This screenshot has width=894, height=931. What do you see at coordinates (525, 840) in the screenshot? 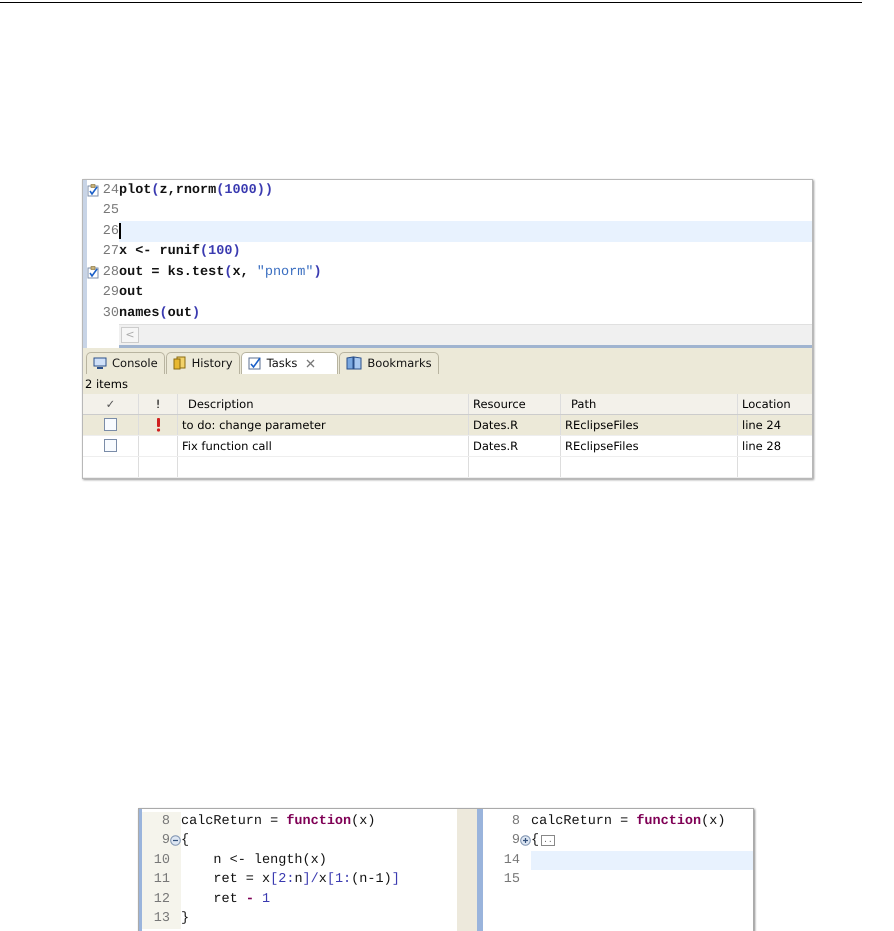
I see `expand-icon` at bounding box center [525, 840].